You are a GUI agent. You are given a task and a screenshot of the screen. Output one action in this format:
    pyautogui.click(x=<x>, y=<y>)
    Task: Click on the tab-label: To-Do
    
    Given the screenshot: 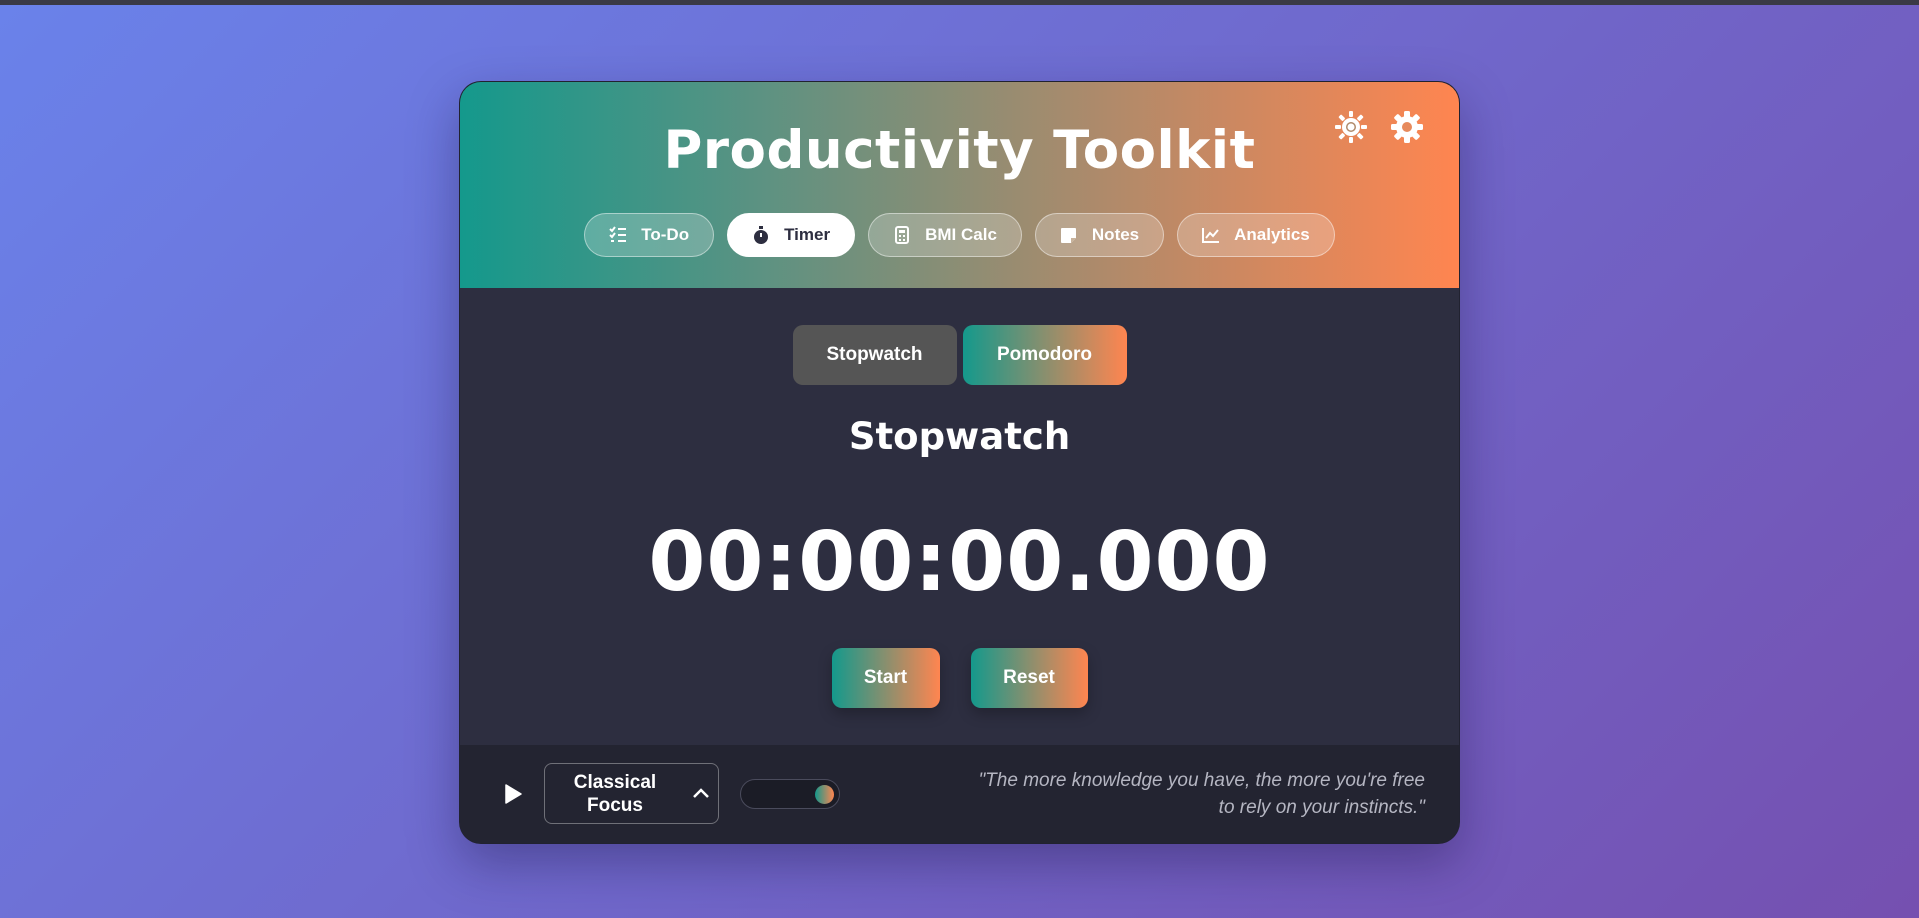 What is the action you would take?
    pyautogui.click(x=665, y=234)
    